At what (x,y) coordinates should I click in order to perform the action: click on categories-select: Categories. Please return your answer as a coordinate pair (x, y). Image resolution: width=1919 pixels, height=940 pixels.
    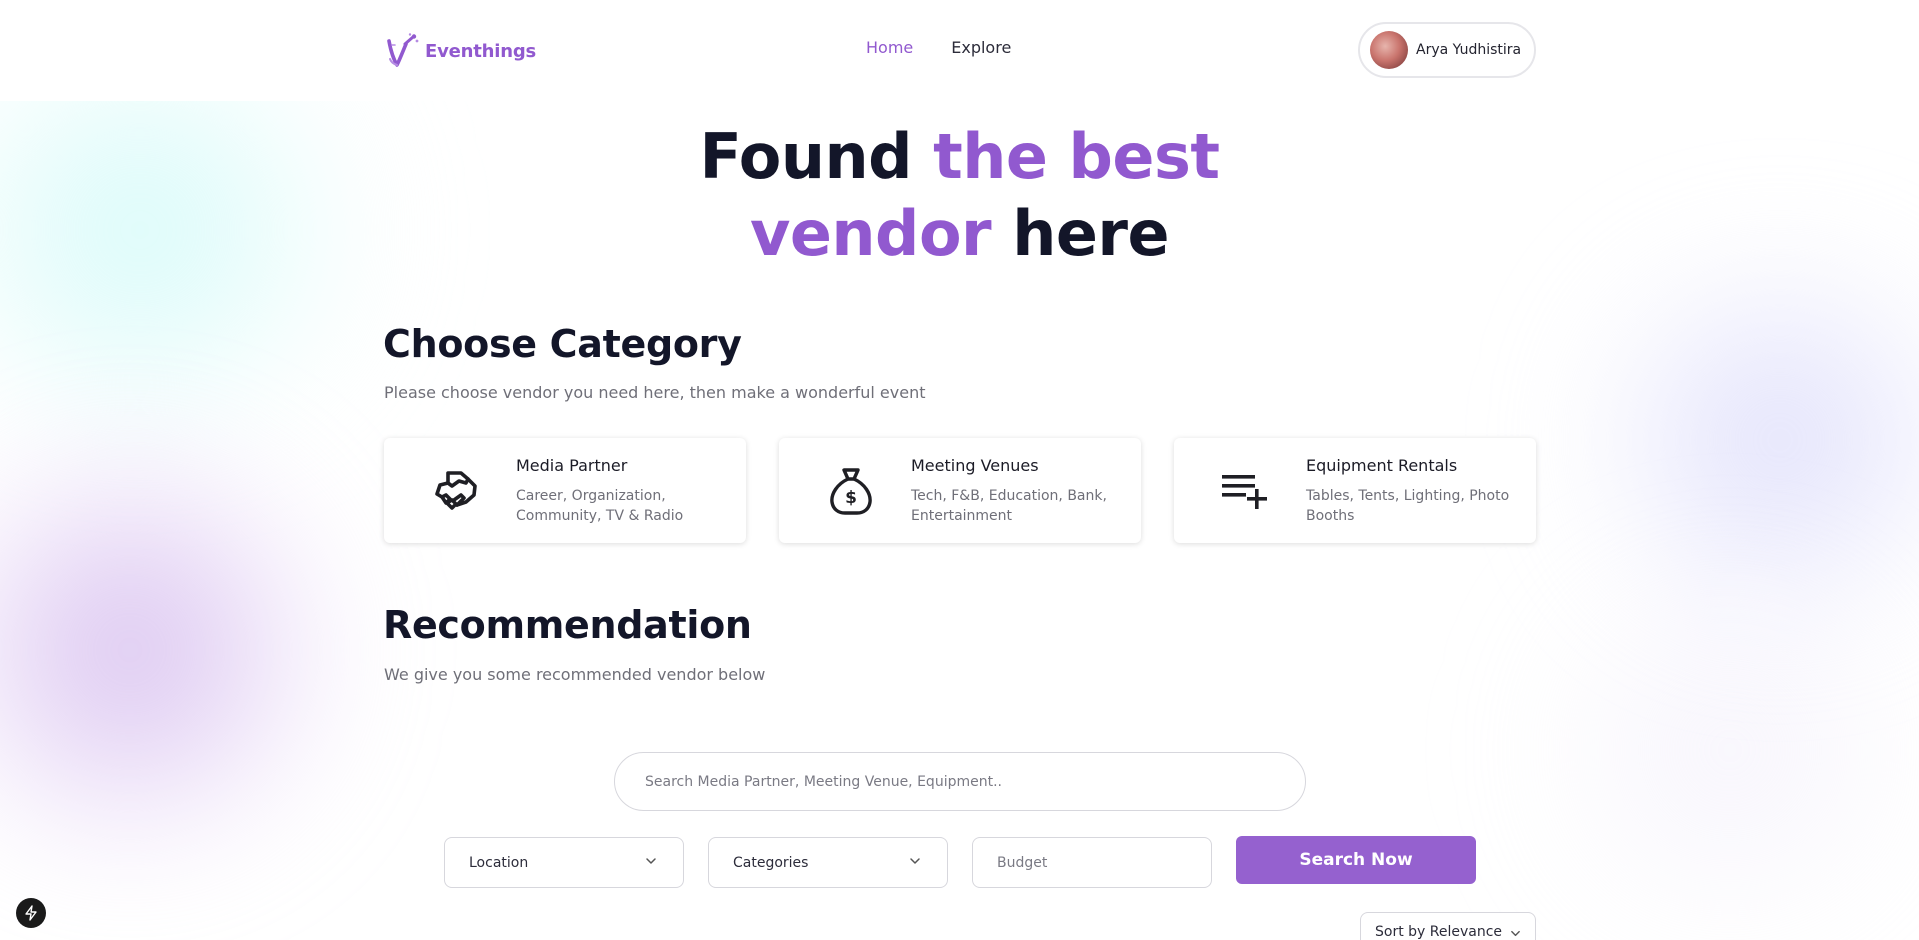
    Looking at the image, I should click on (828, 862).